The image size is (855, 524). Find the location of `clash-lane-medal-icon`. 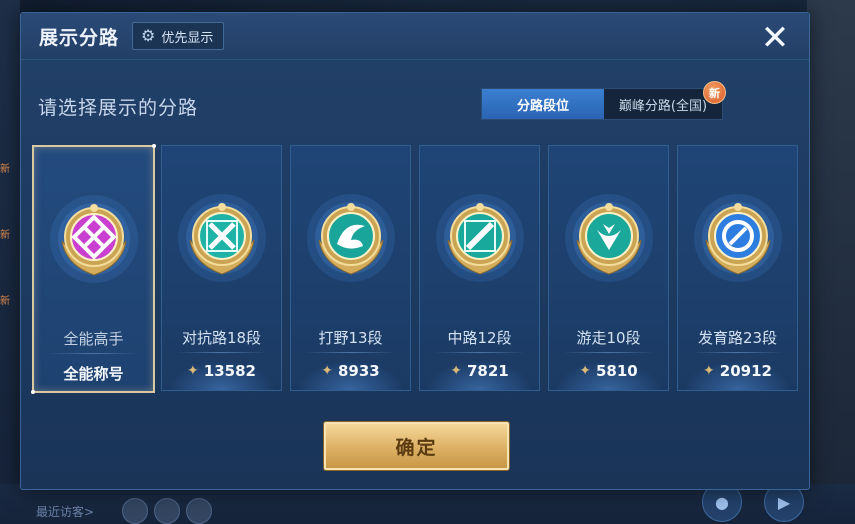

clash-lane-medal-icon is located at coordinates (222, 238).